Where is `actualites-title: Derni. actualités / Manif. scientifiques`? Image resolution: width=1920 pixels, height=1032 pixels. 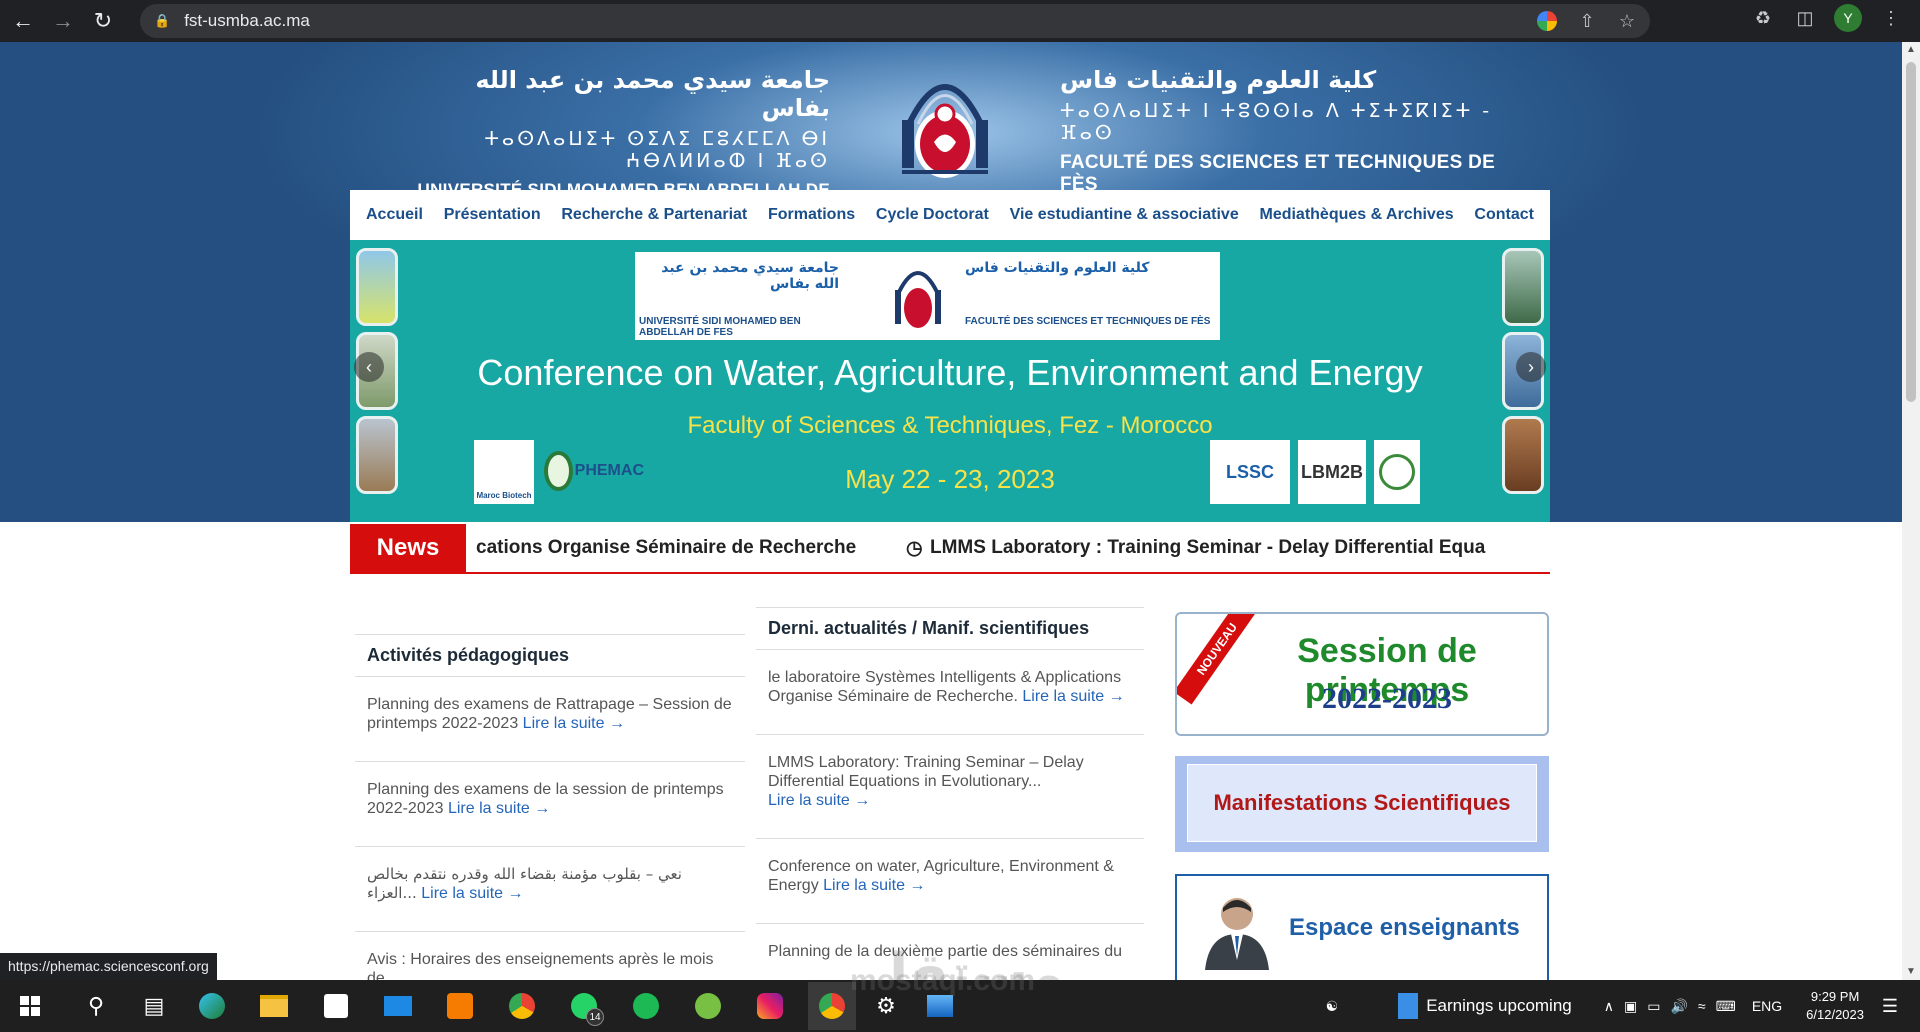 actualites-title: Derni. actualités / Manif. scientifiques is located at coordinates (950, 628).